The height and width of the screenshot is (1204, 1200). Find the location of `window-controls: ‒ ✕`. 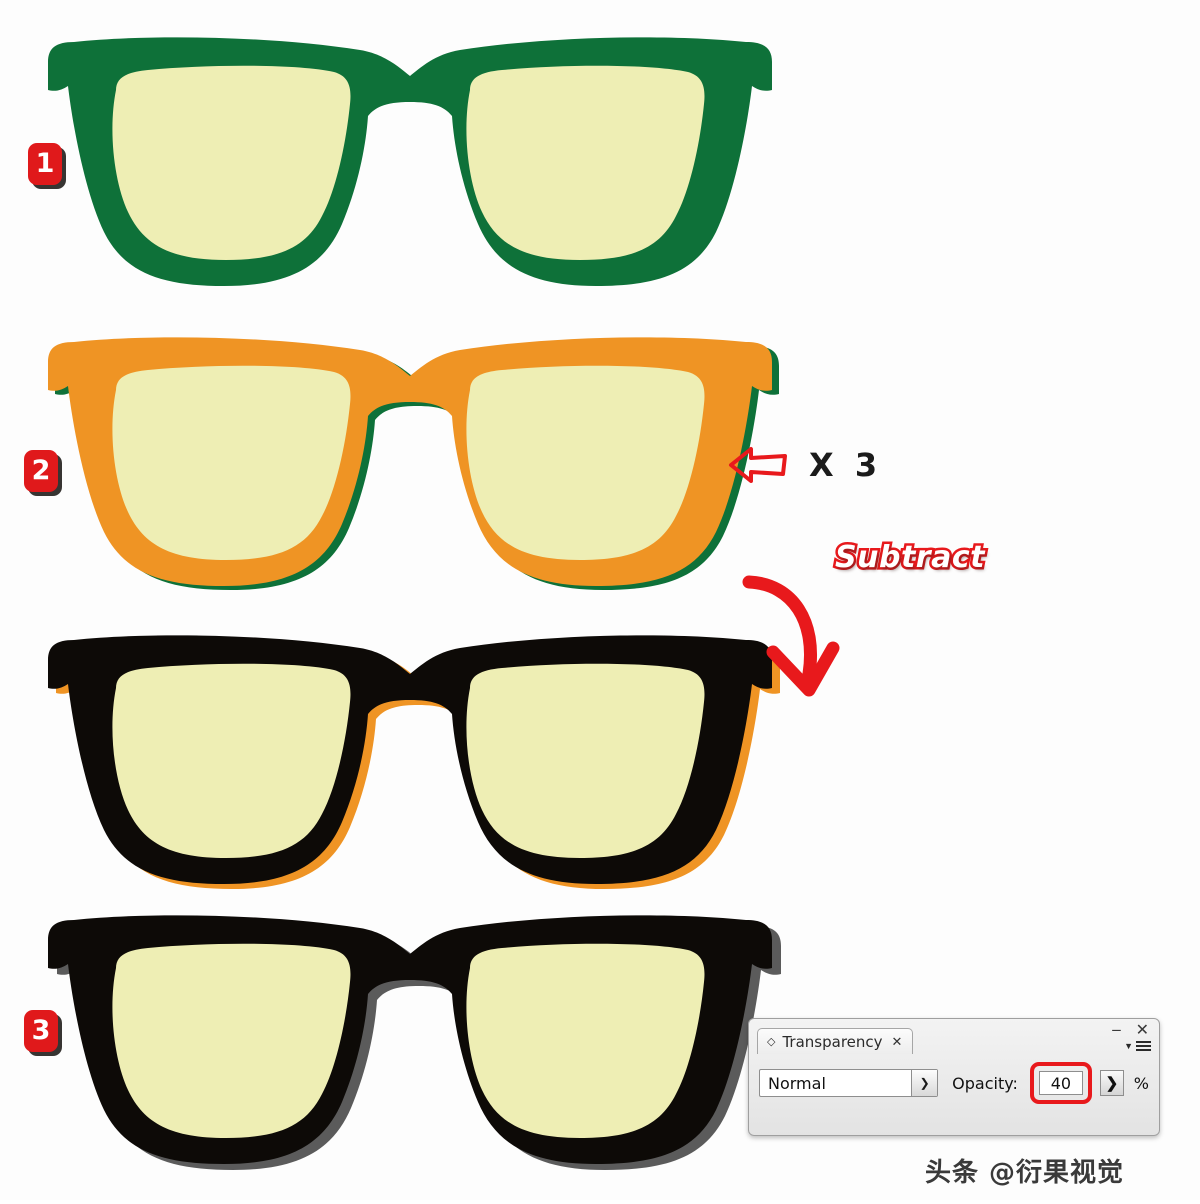

window-controls: ‒ ✕ is located at coordinates (1130, 1030).